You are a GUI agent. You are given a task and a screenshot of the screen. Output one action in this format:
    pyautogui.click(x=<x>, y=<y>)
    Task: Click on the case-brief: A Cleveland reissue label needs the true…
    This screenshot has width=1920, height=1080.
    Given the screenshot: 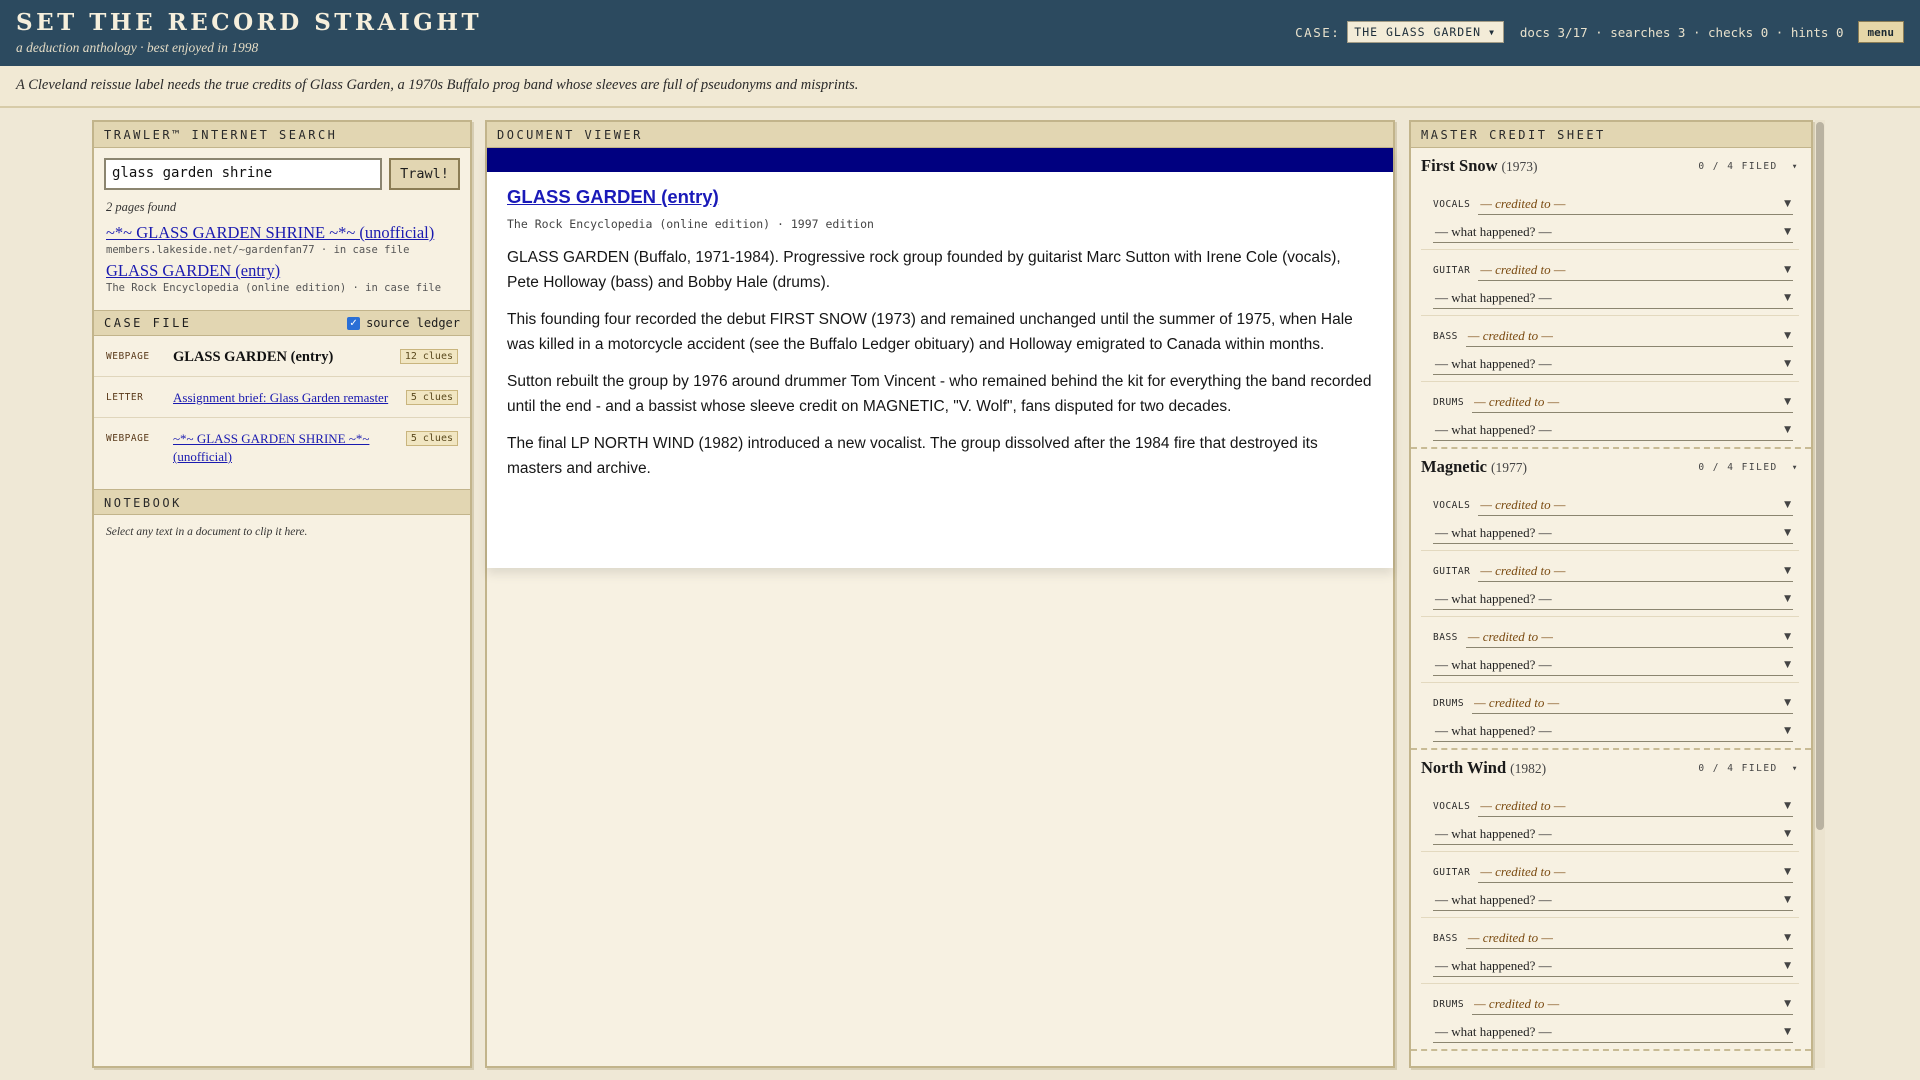 What is the action you would take?
    pyautogui.click(x=960, y=87)
    